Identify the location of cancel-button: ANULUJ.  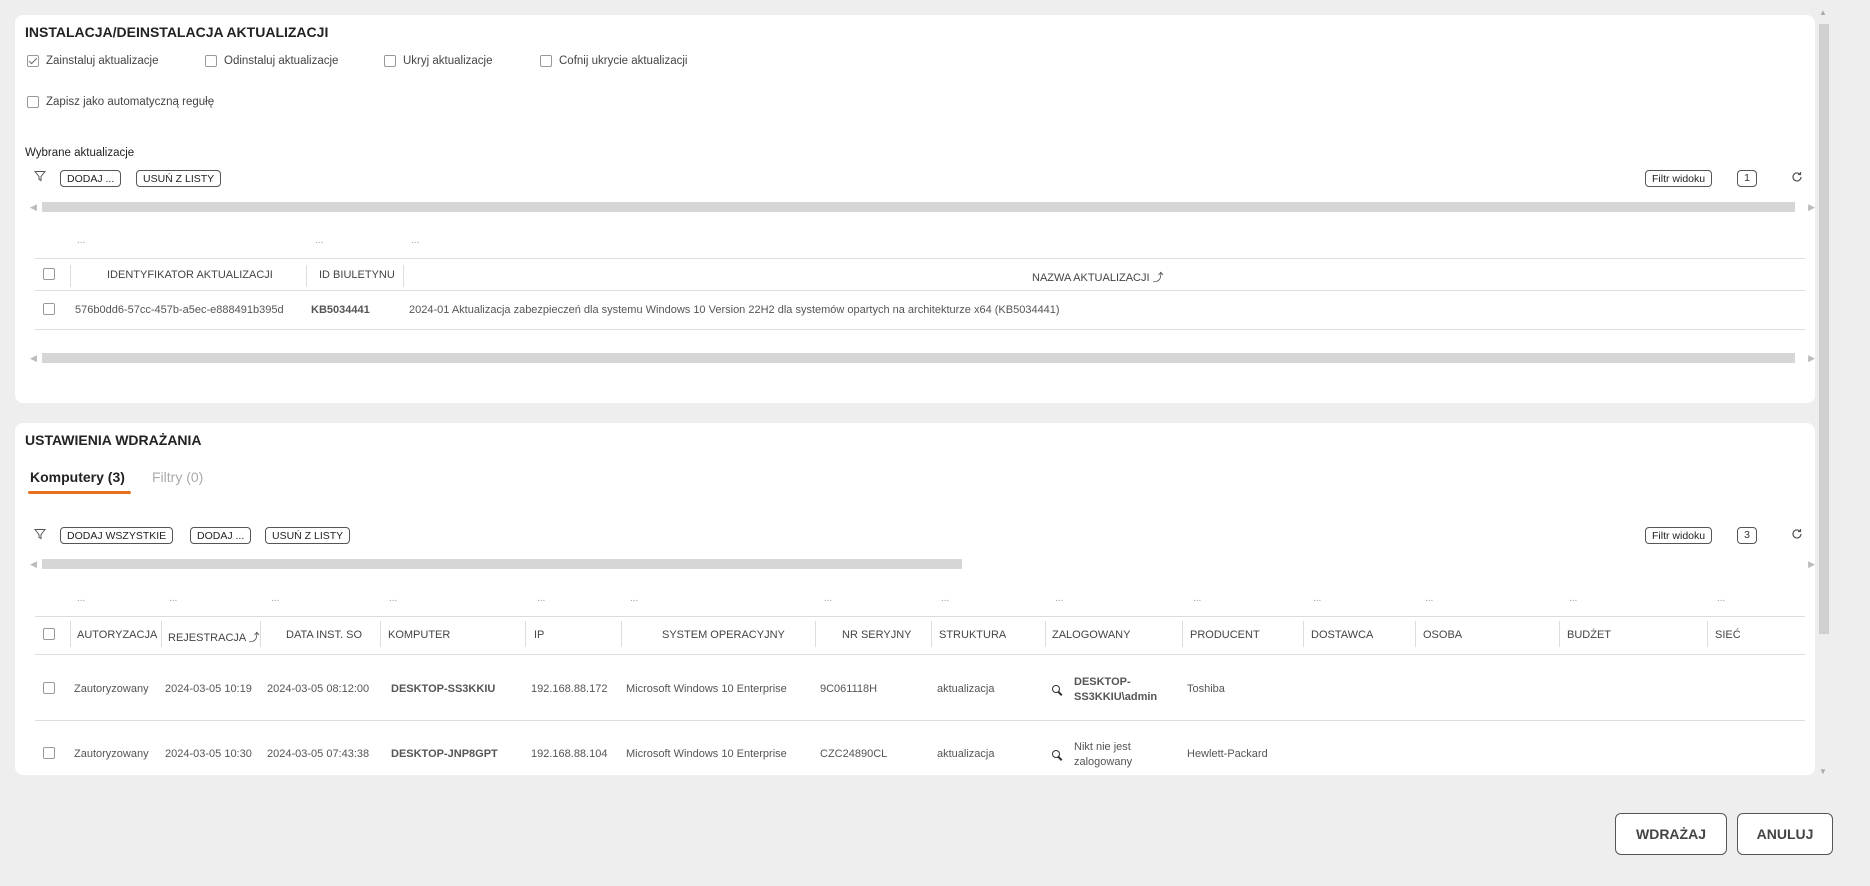
(1785, 834).